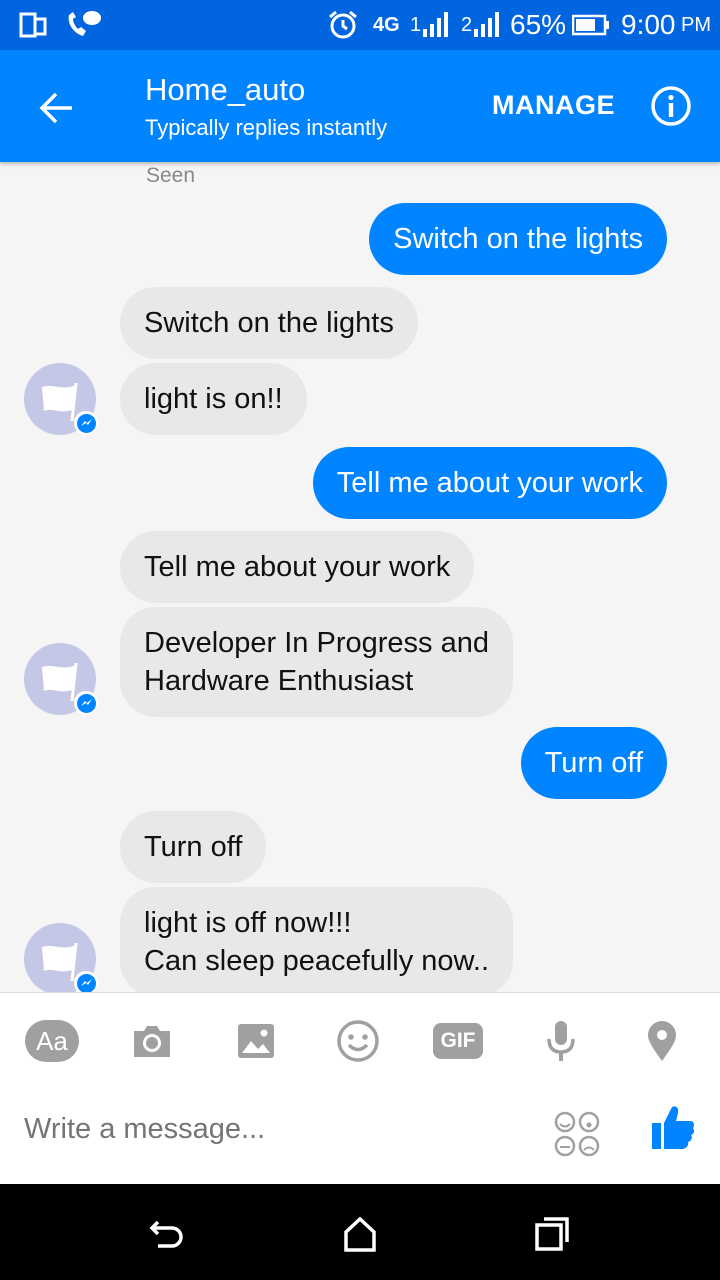  Describe the element at coordinates (696, 24) in the screenshot. I see `clock-ampm: PM` at that location.